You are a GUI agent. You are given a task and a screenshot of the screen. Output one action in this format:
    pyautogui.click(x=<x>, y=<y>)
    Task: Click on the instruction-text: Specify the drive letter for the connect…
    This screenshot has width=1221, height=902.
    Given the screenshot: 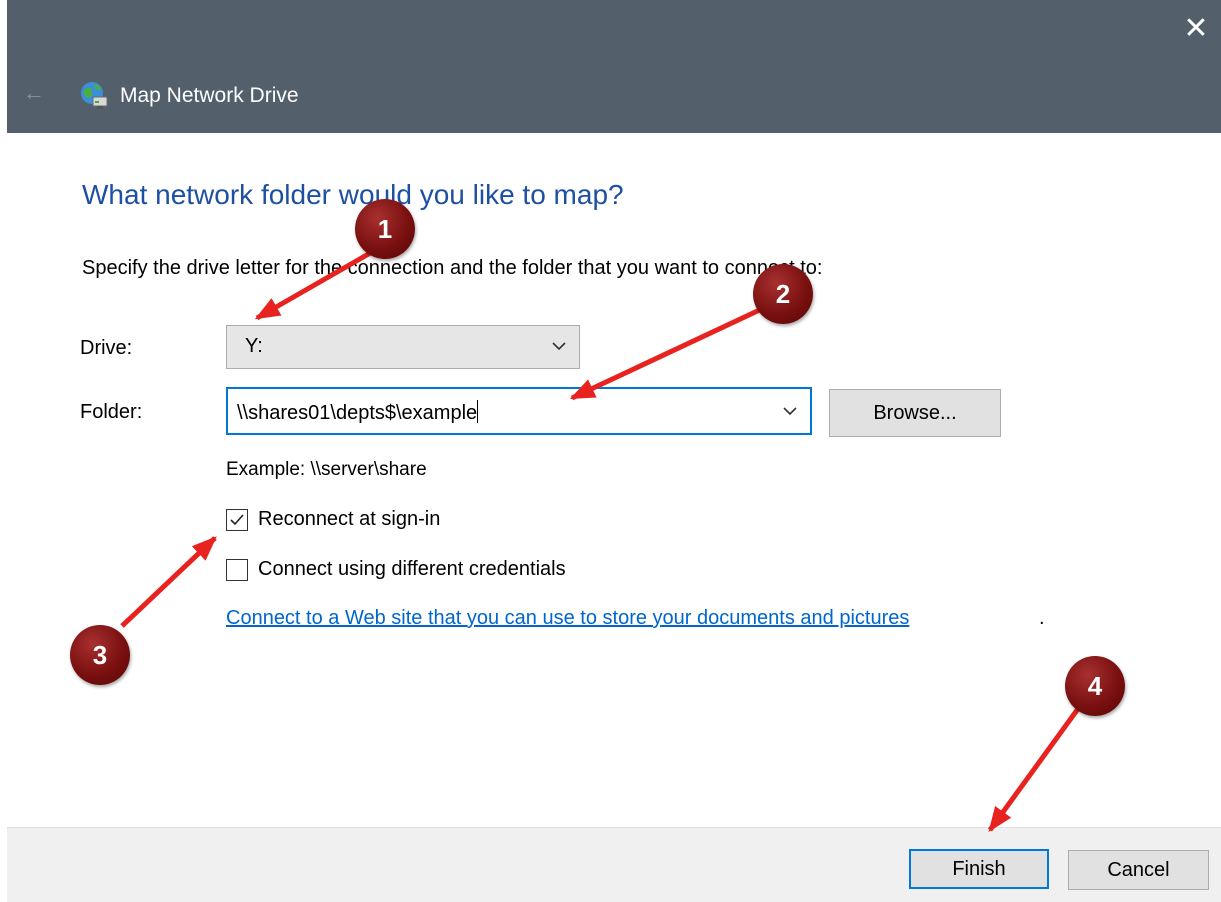 What is the action you would take?
    pyautogui.click(x=452, y=268)
    